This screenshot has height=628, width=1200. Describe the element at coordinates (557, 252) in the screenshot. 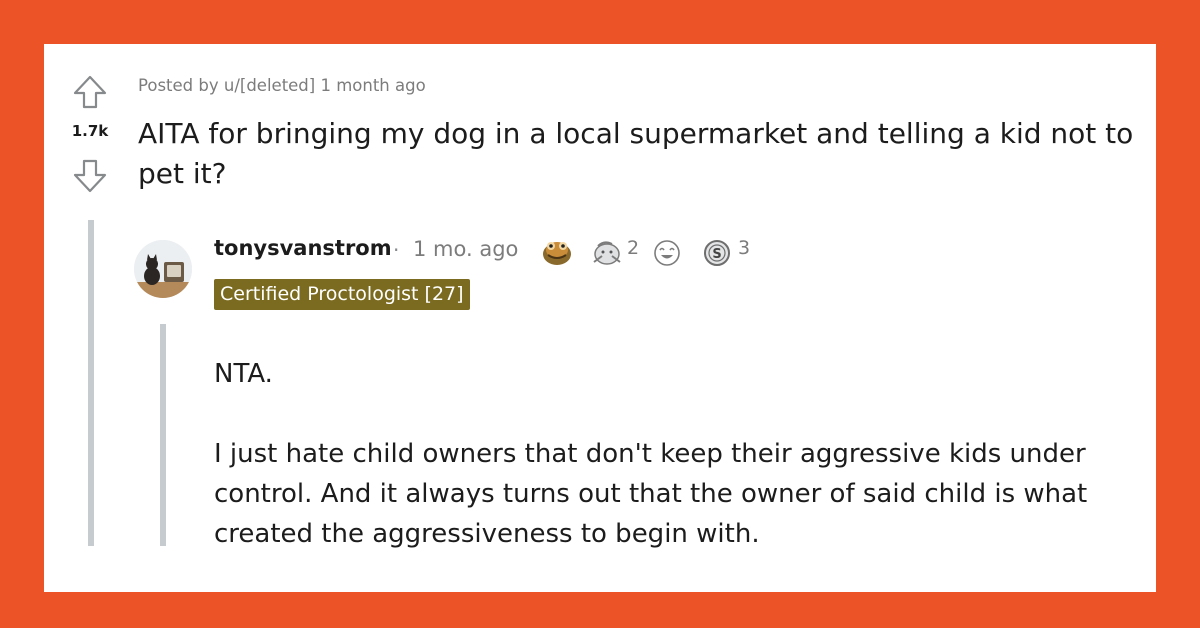

I see `frog-hug-award-icon` at that location.